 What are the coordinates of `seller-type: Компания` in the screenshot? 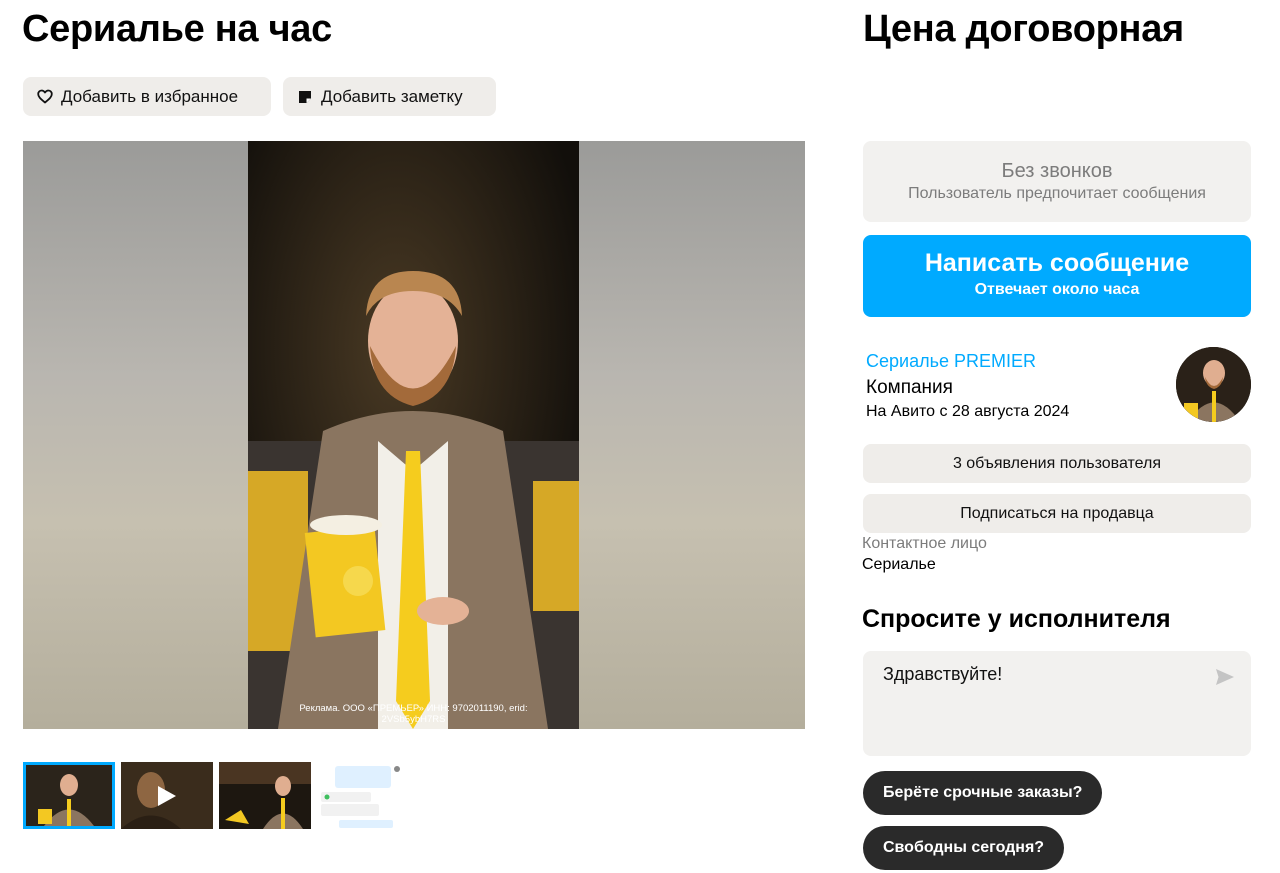 It's located at (909, 387).